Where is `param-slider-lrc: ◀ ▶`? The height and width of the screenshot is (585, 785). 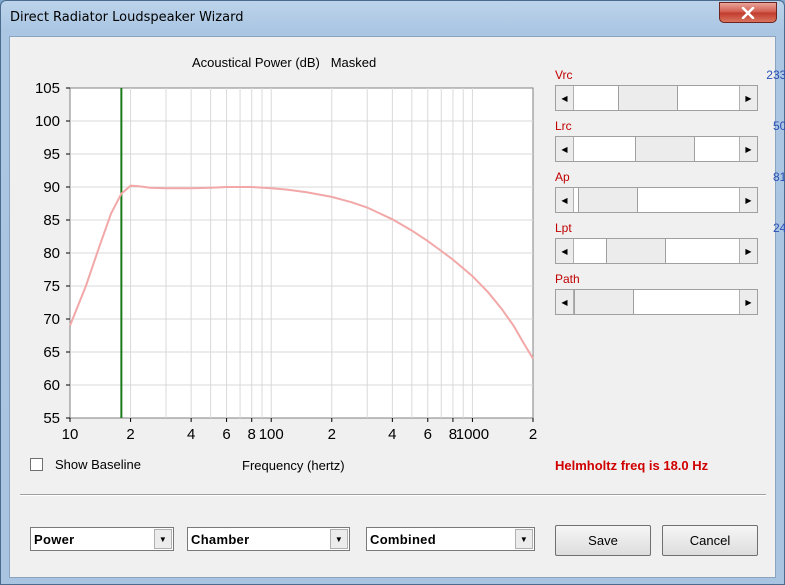
param-slider-lrc: ◀ ▶ is located at coordinates (656, 149).